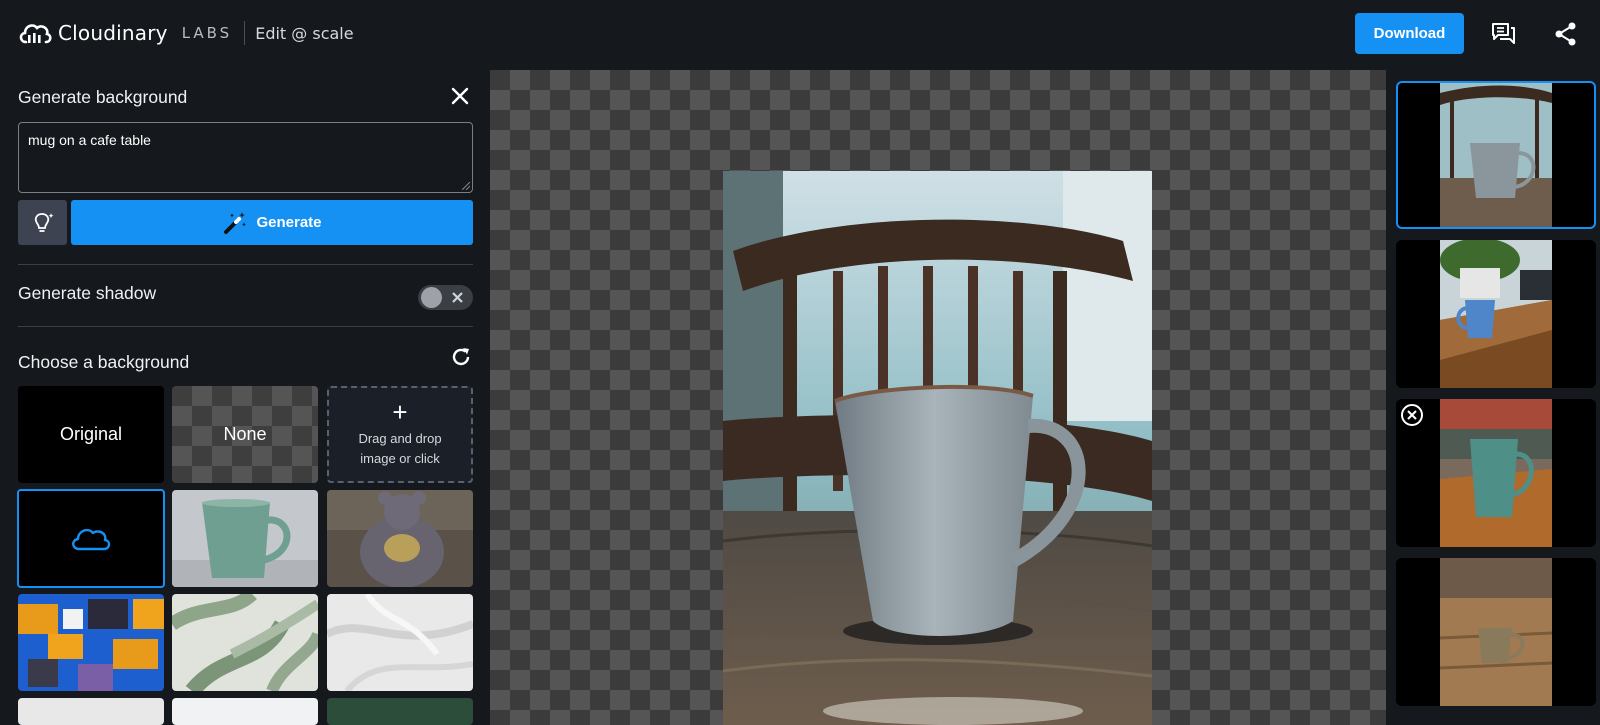  Describe the element at coordinates (1504, 34) in the screenshot. I see `chat-icon` at that location.